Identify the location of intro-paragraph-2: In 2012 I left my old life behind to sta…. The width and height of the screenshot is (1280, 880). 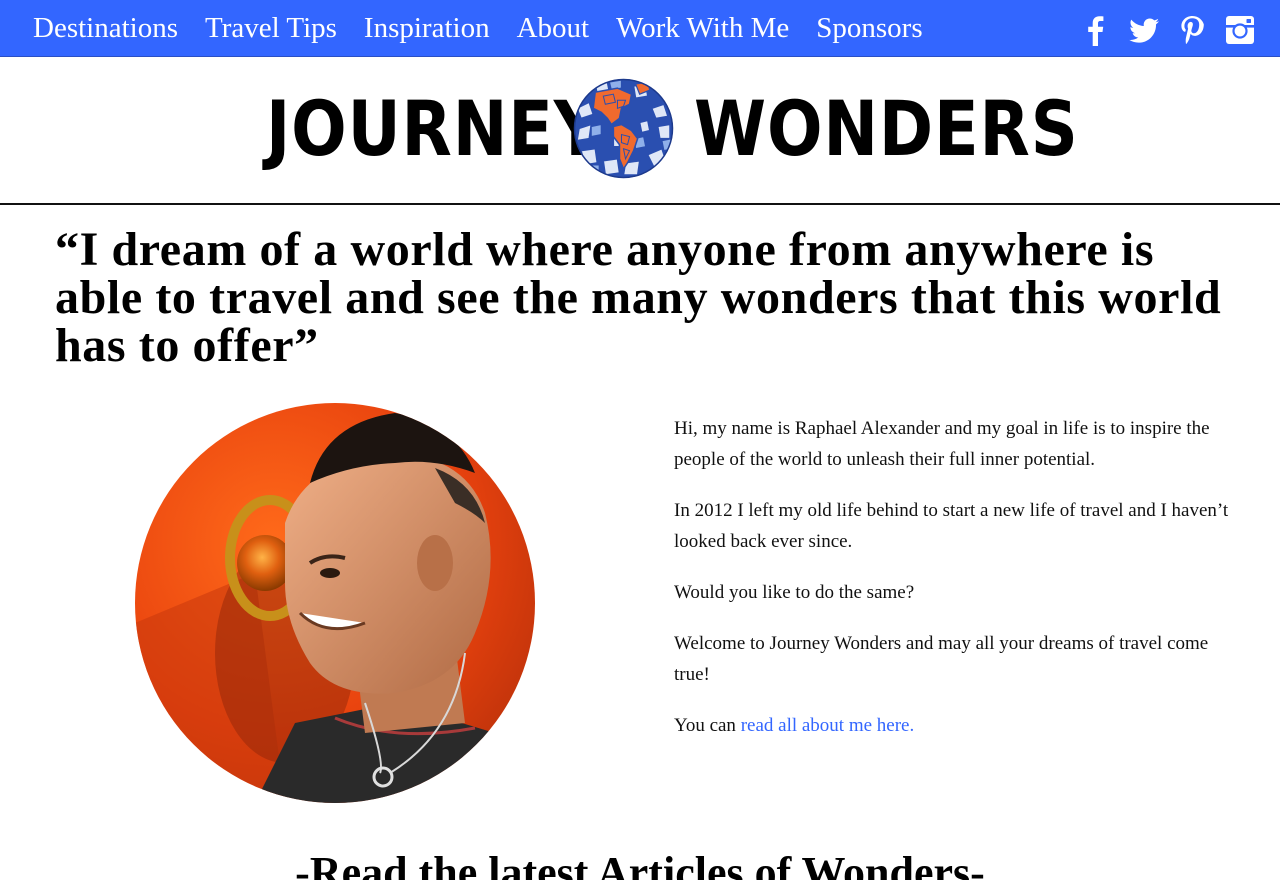
(951, 526).